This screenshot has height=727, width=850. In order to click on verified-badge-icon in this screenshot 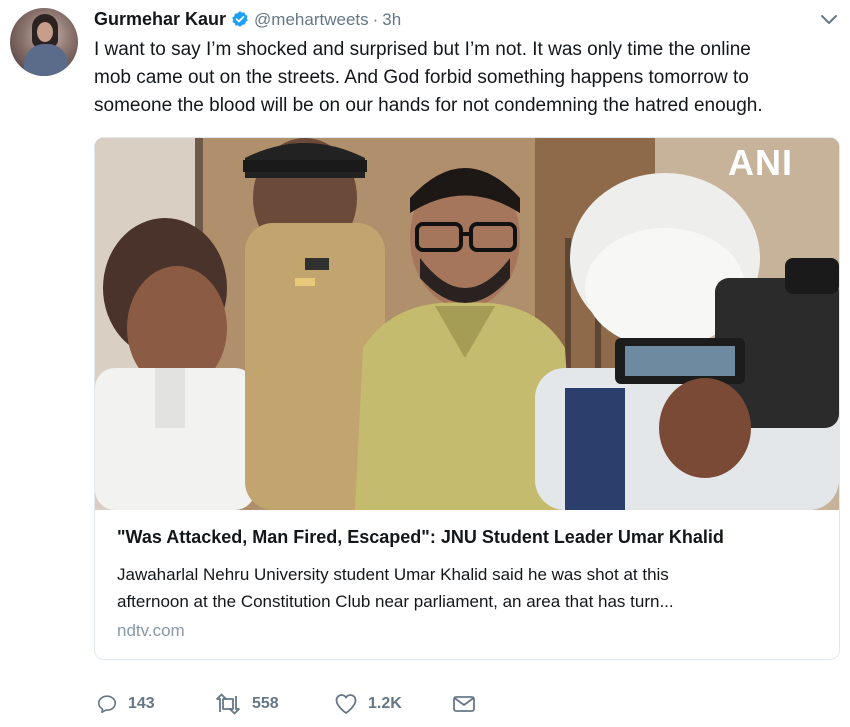, I will do `click(240, 19)`.